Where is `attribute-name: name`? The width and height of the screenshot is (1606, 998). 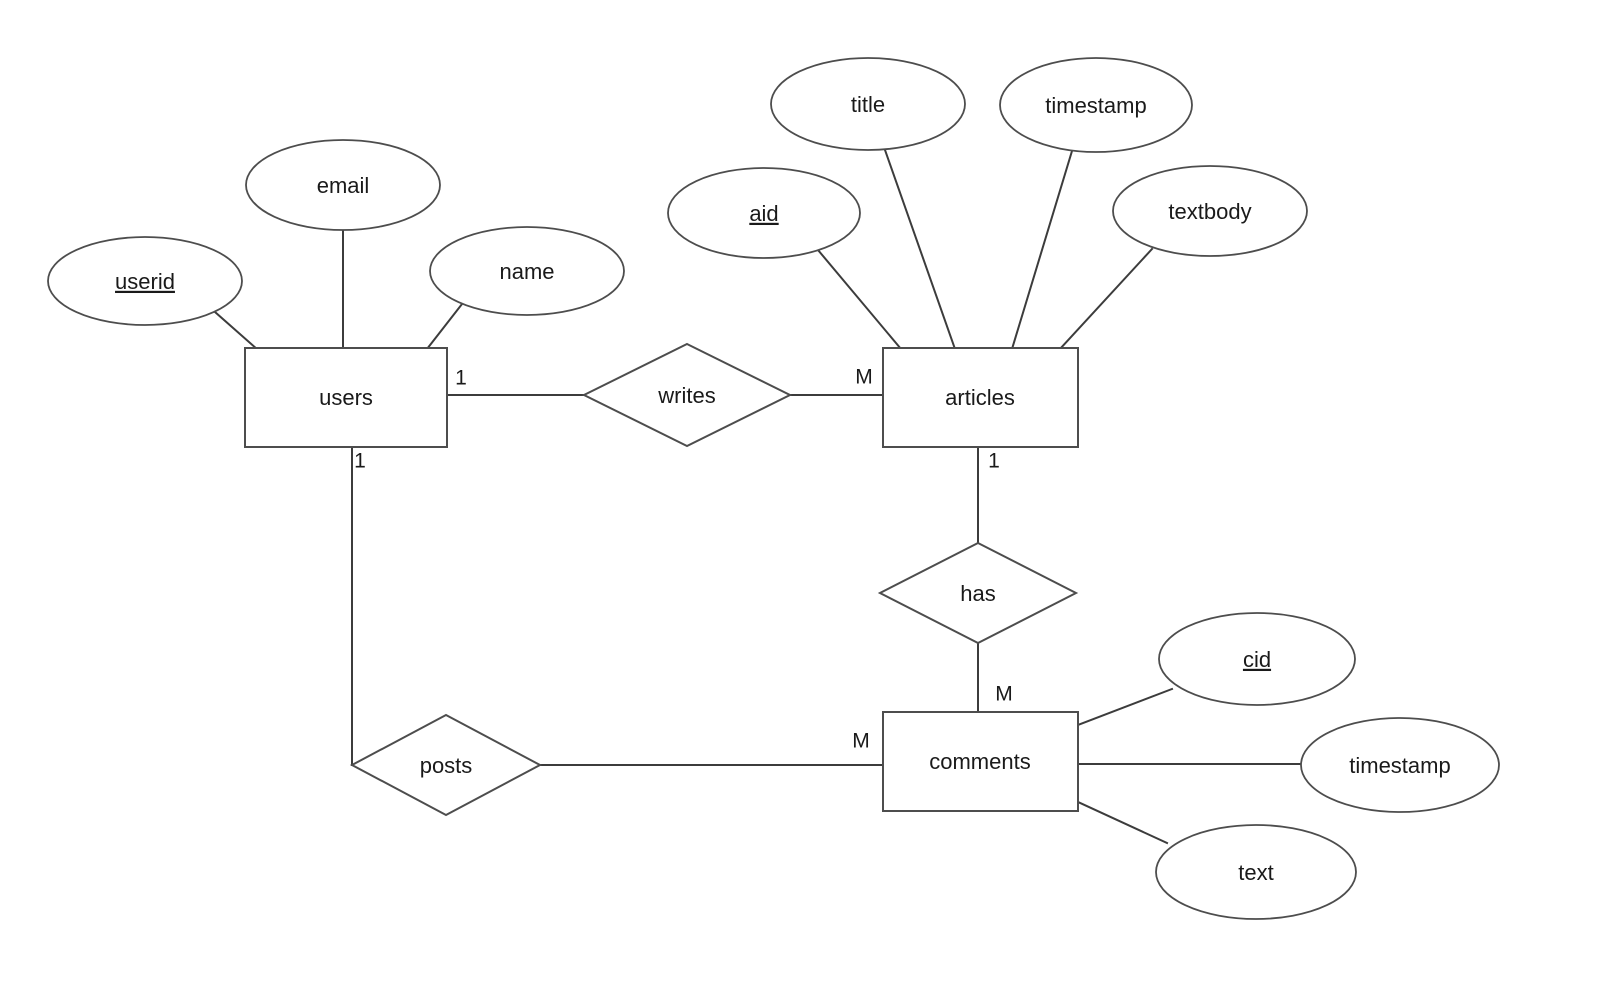
attribute-name: name is located at coordinates (527, 271).